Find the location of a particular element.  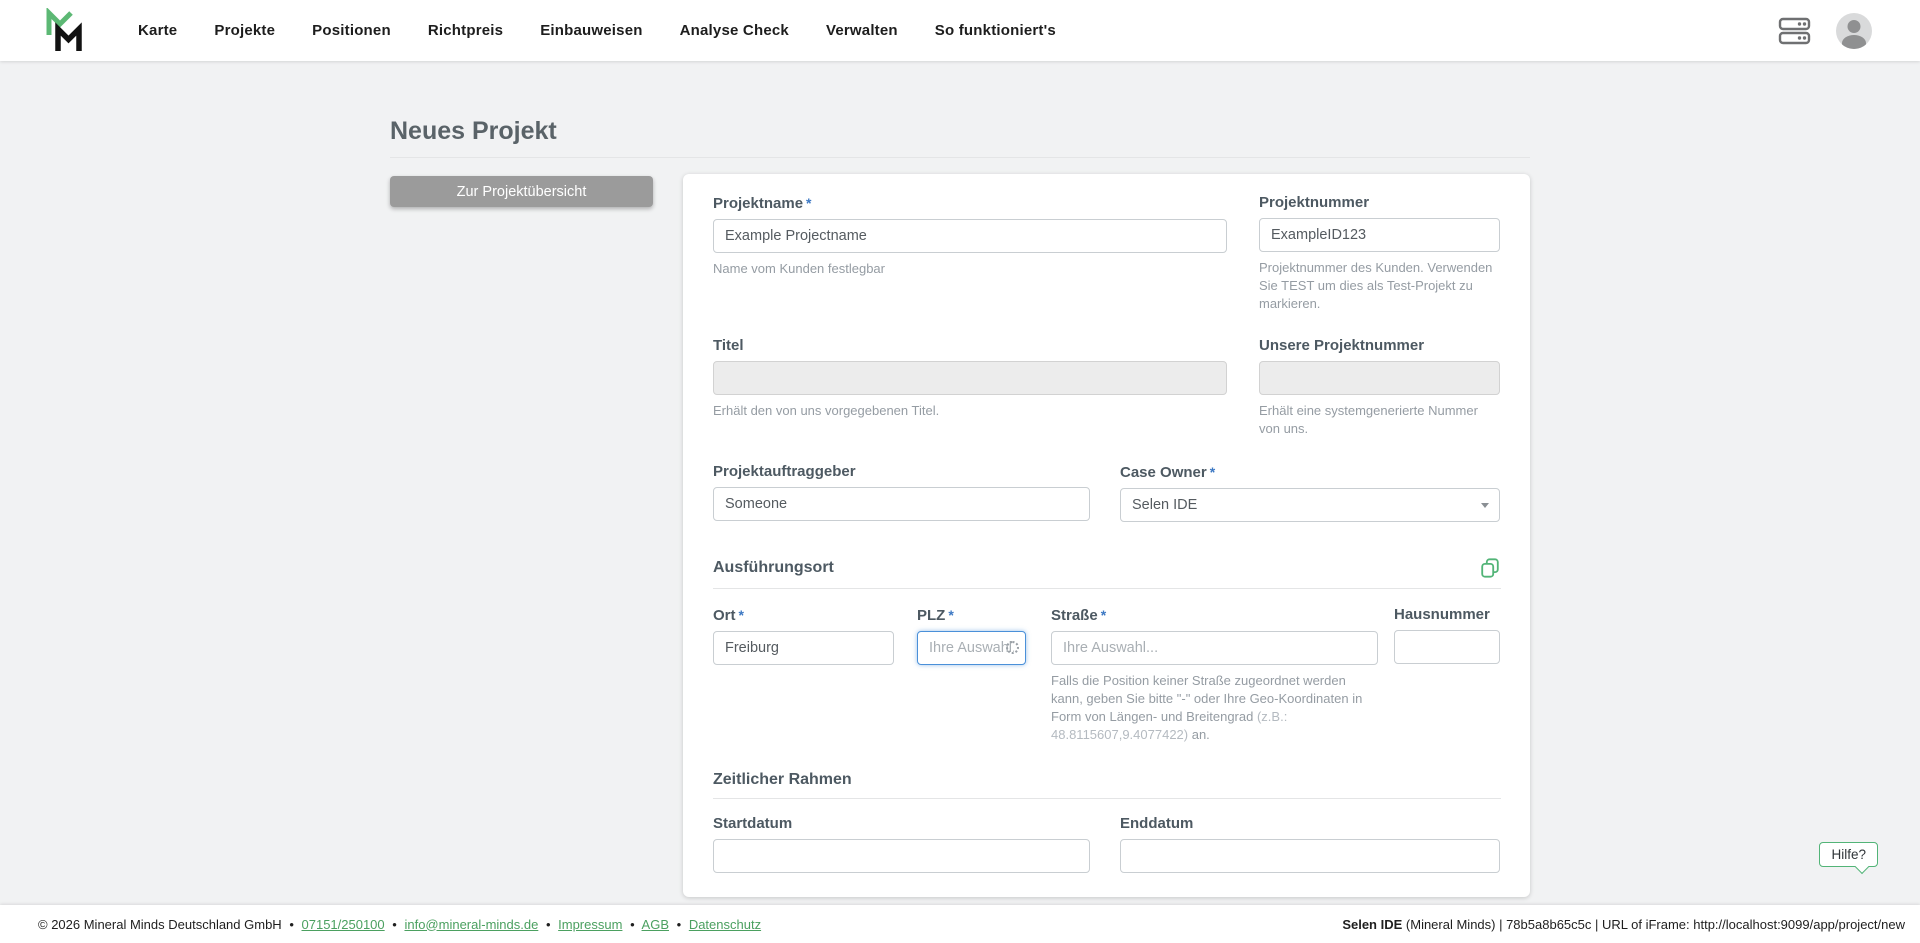

ort-label: Ort * is located at coordinates (728, 615).